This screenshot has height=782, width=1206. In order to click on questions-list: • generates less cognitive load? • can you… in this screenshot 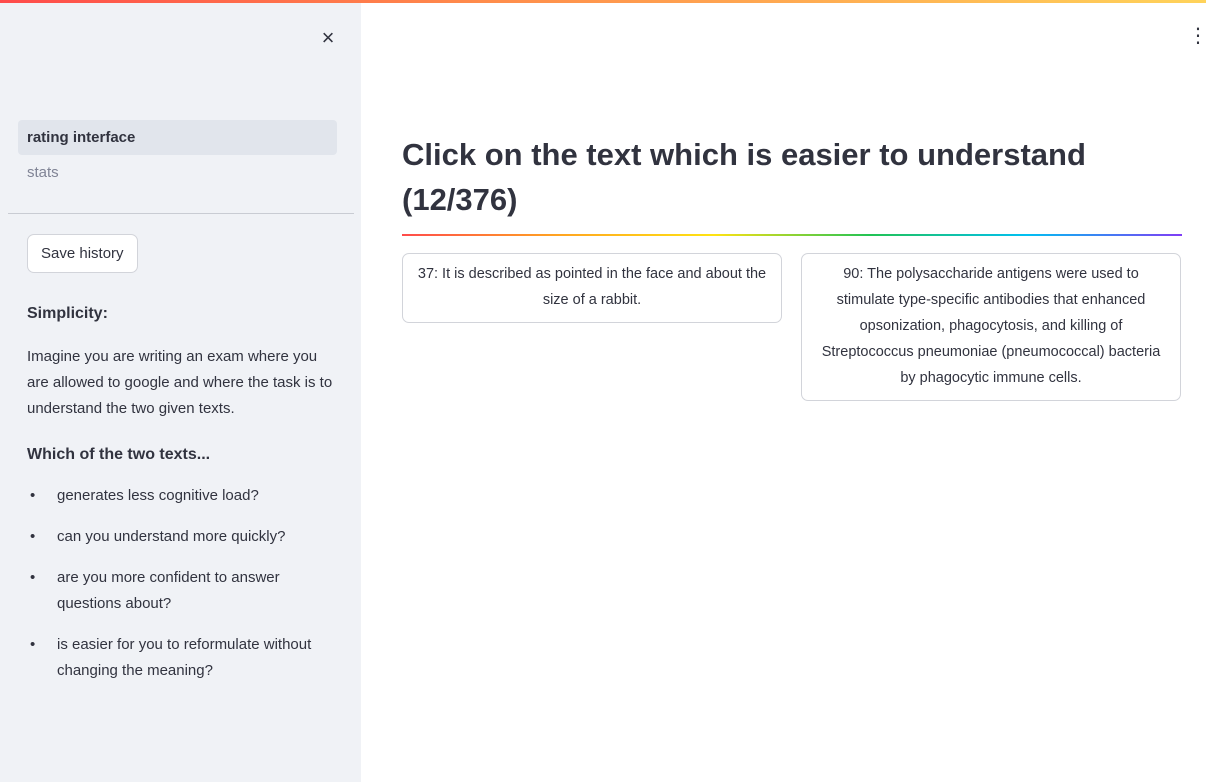, I will do `click(182, 583)`.